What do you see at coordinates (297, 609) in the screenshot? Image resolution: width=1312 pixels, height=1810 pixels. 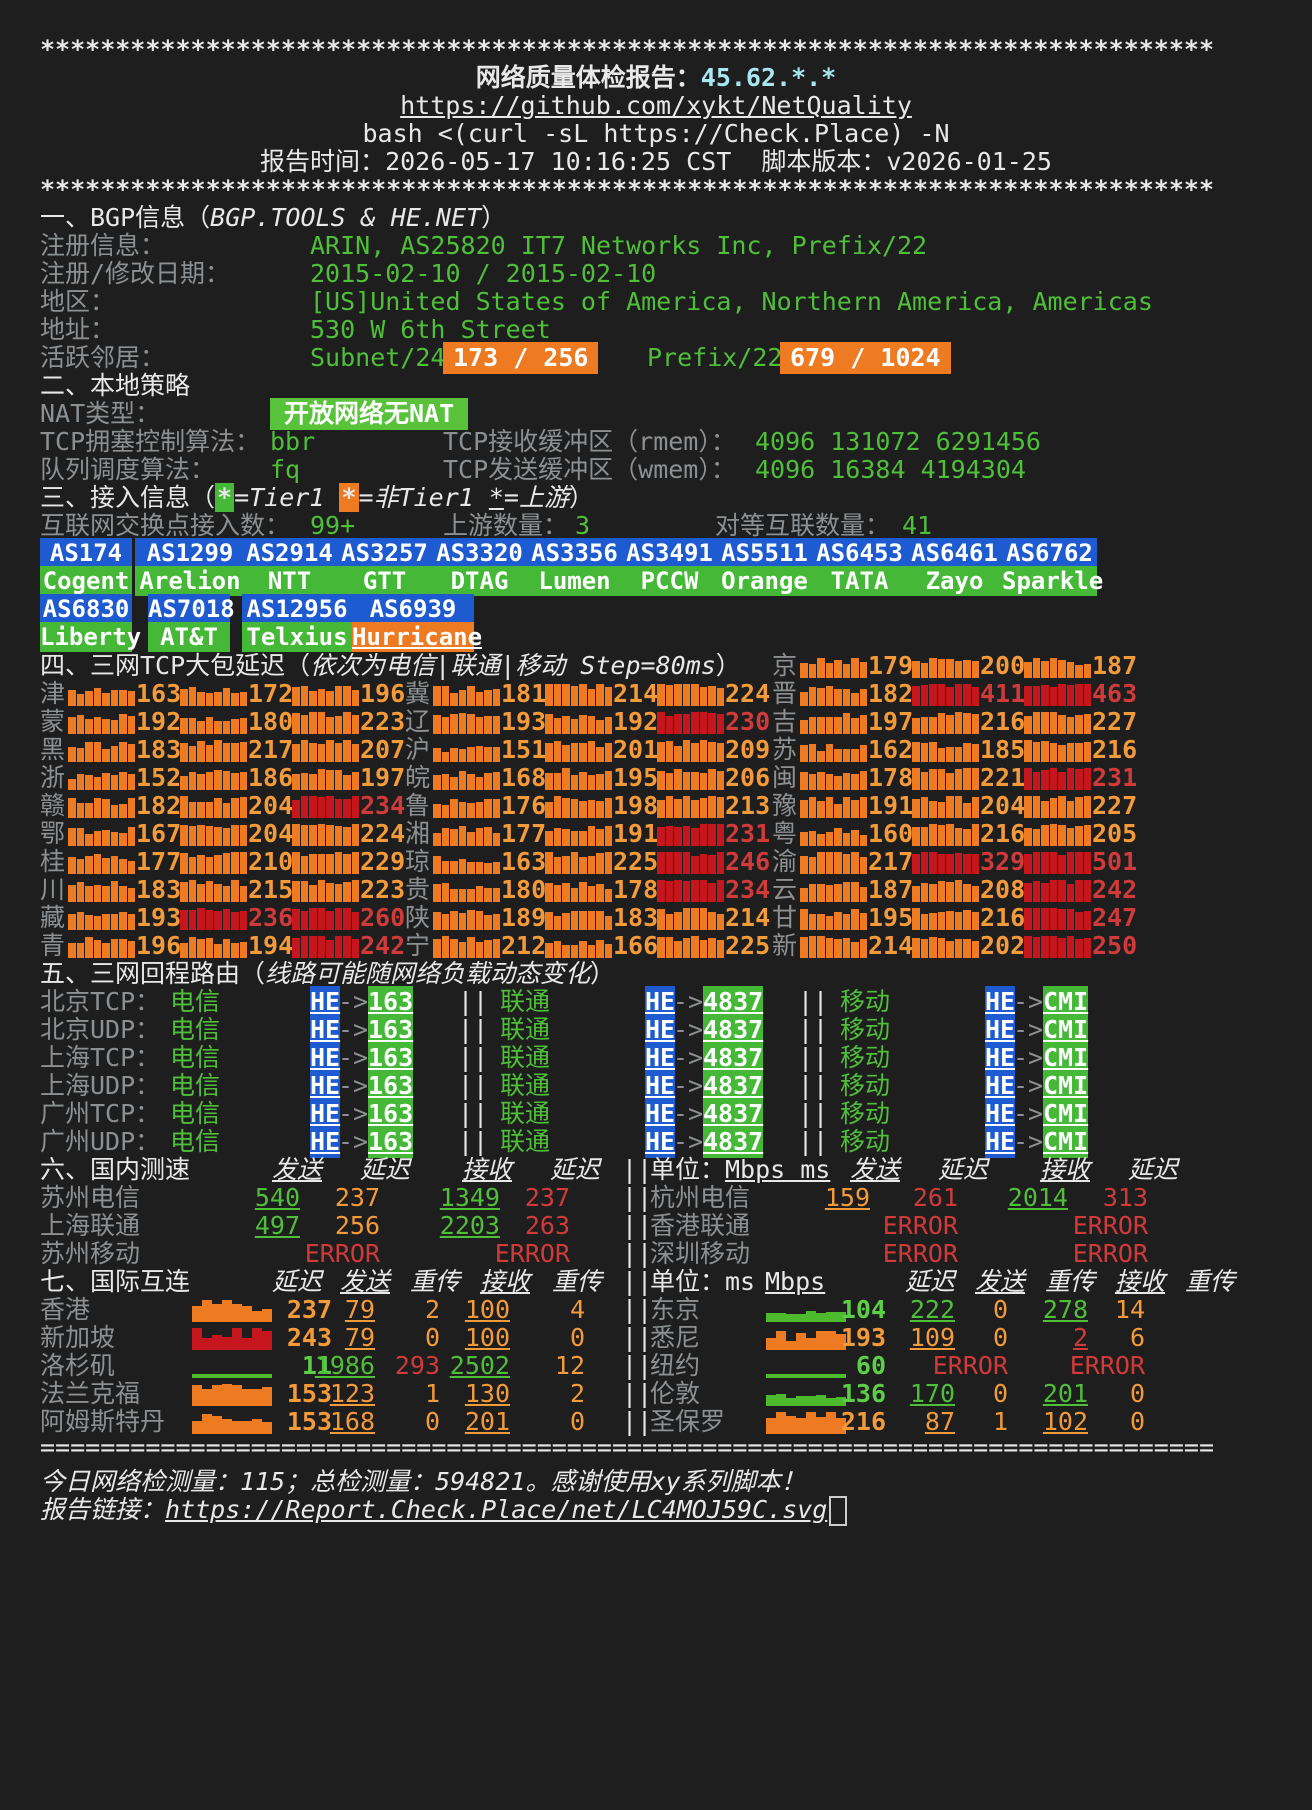 I see `asn-AS12956: AS12956` at bounding box center [297, 609].